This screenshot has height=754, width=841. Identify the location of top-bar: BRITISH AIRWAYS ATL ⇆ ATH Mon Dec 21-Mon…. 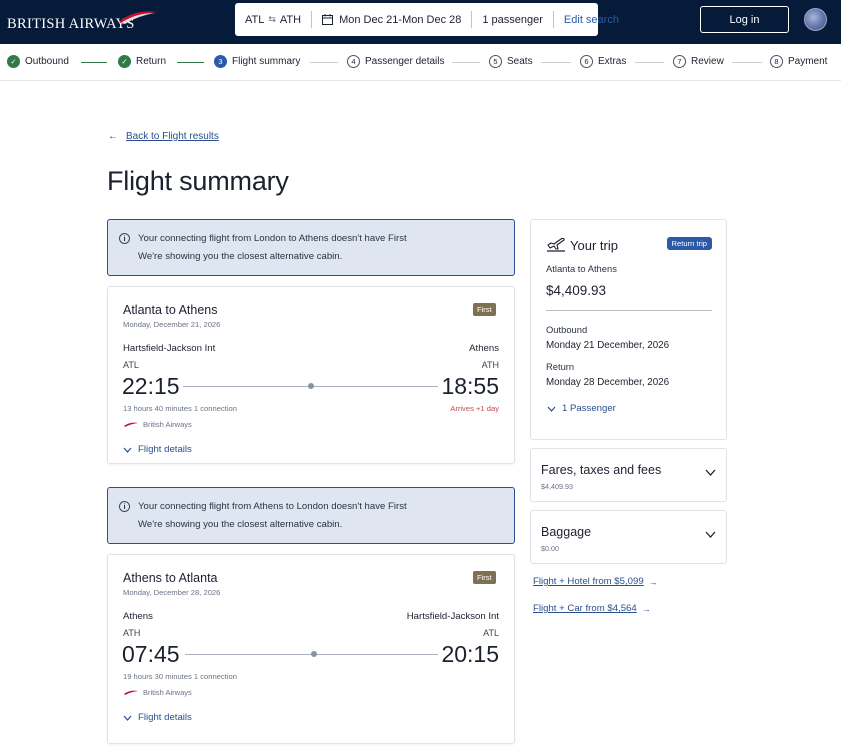
(420, 22).